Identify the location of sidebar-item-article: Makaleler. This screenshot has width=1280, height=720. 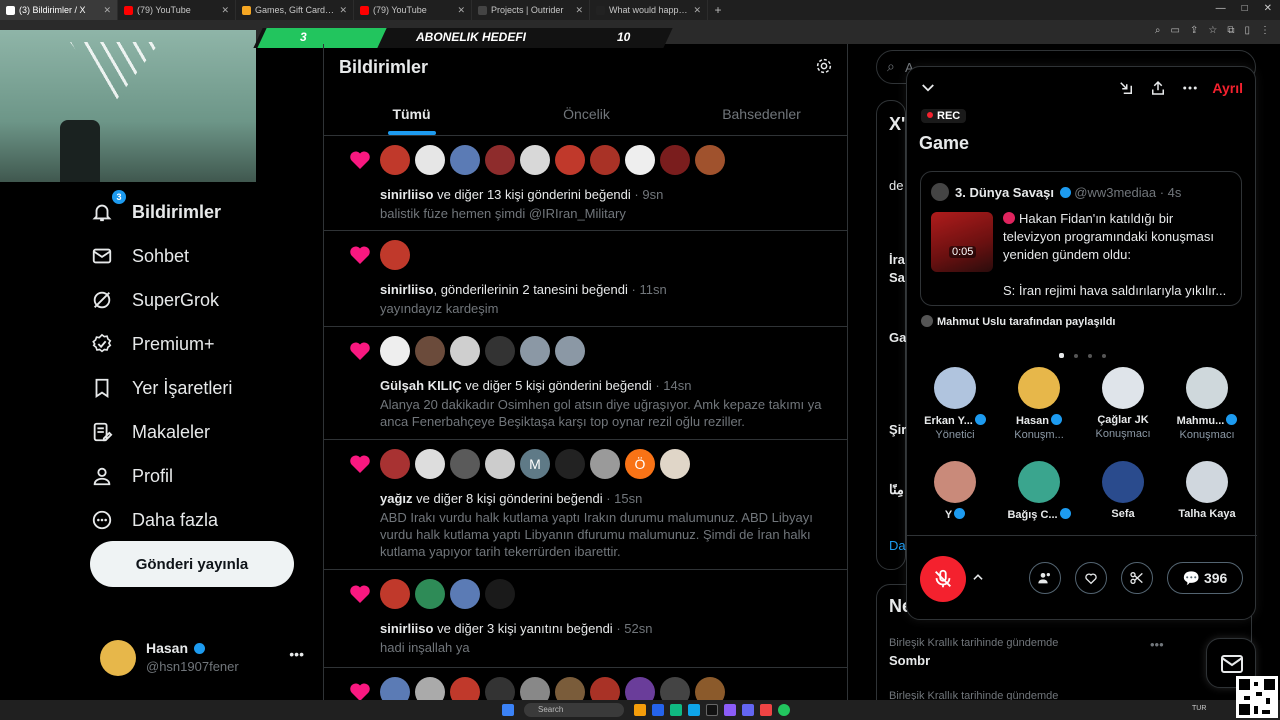
(200, 432).